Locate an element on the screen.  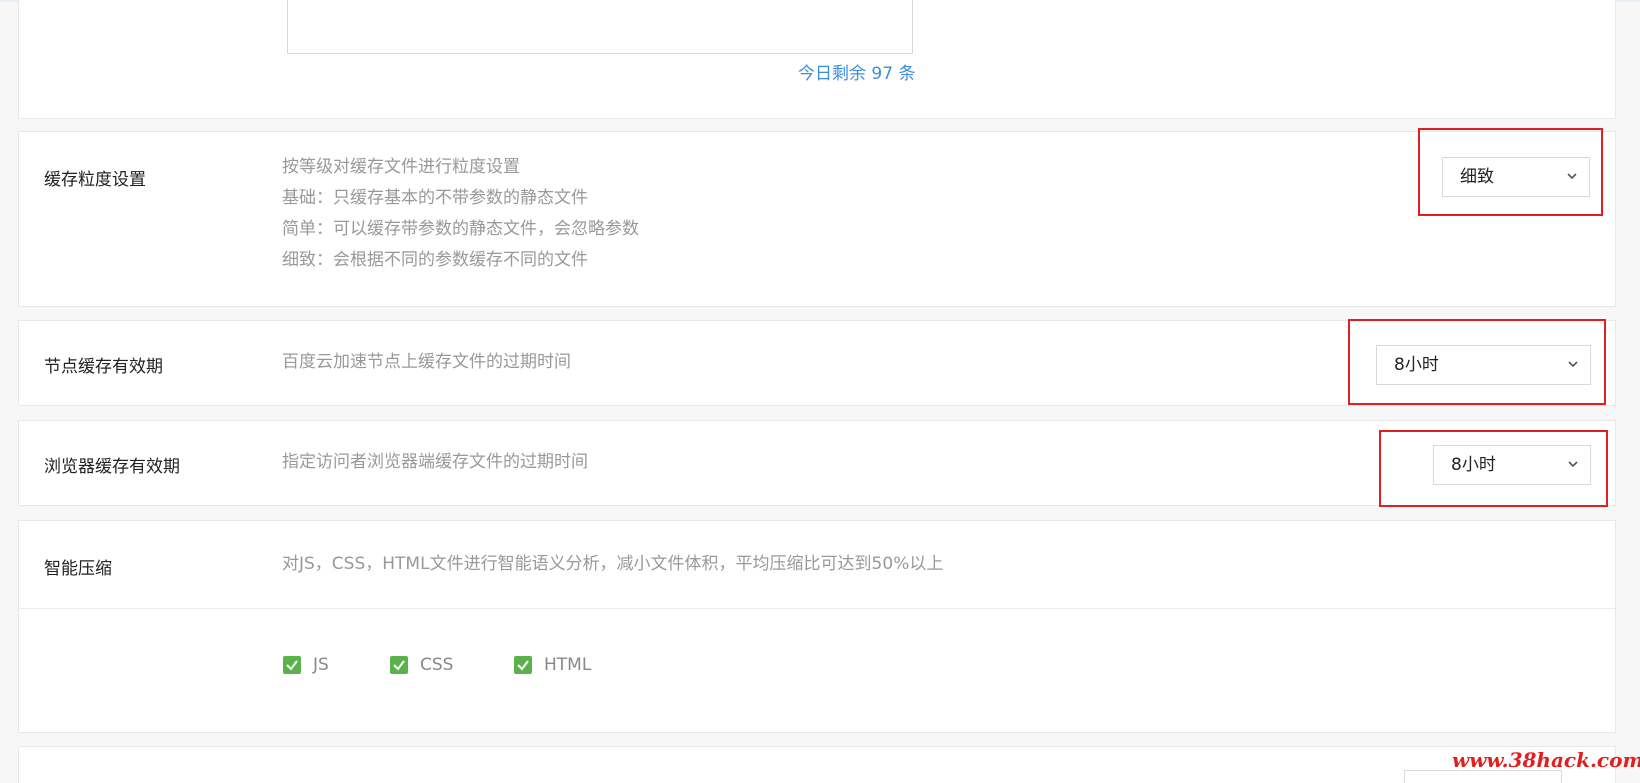
checkbox-html: HTML is located at coordinates (552, 665).